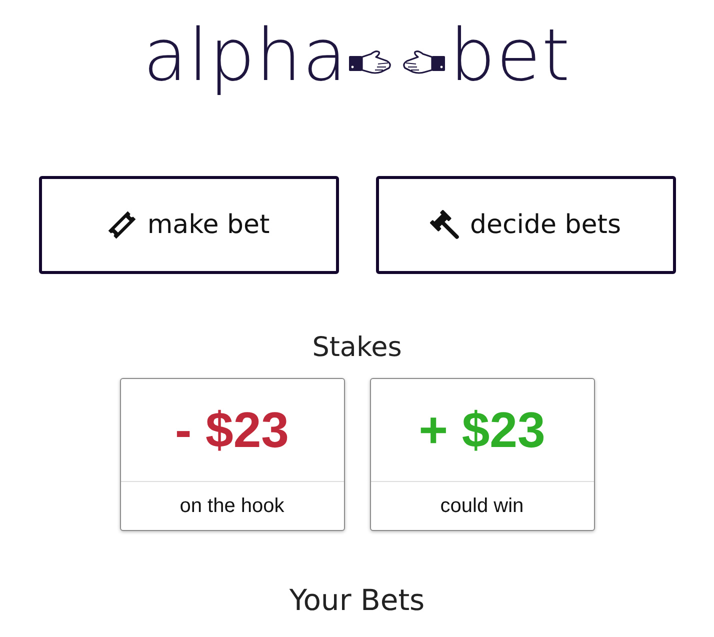 The height and width of the screenshot is (637, 714). What do you see at coordinates (188, 225) in the screenshot?
I see `make-bet-button: make bet` at bounding box center [188, 225].